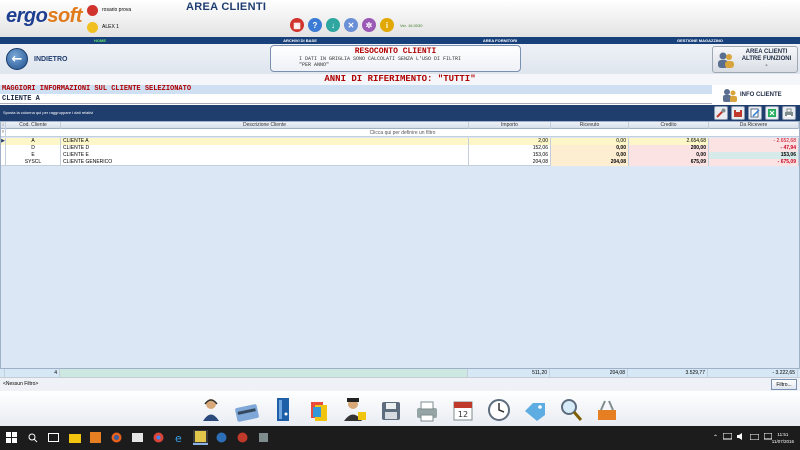  What do you see at coordinates (351, 25) in the screenshot?
I see `close-icon: ✕` at bounding box center [351, 25].